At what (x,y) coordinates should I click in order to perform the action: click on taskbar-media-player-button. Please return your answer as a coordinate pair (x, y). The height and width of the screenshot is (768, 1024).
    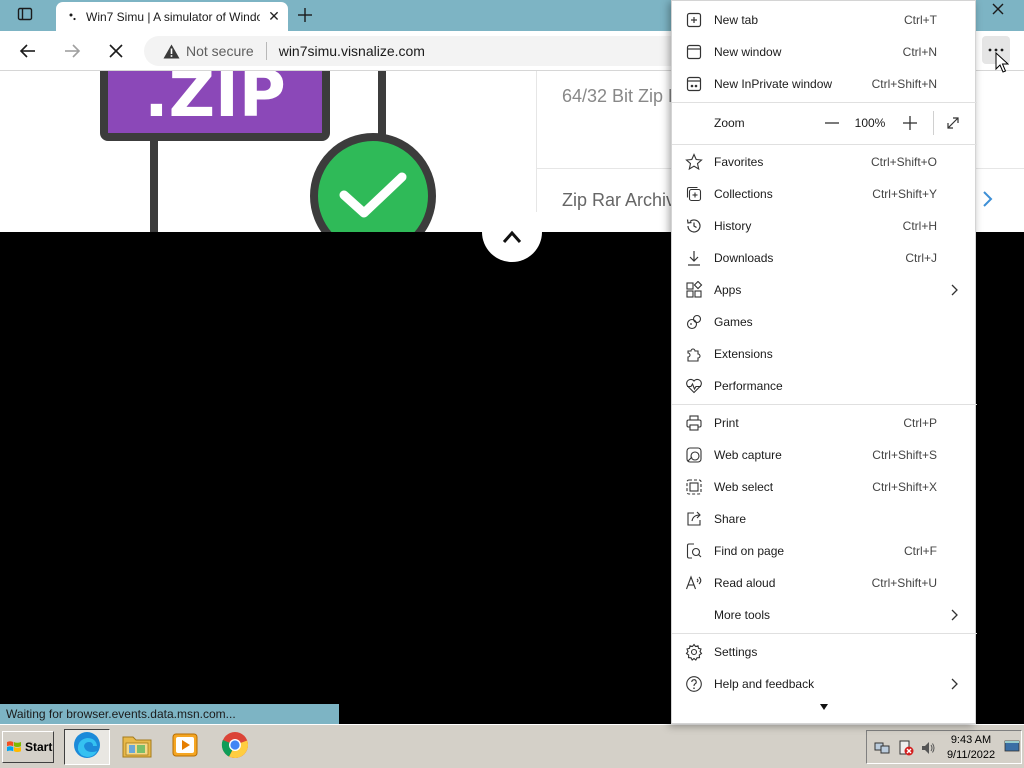
    Looking at the image, I should click on (185, 747).